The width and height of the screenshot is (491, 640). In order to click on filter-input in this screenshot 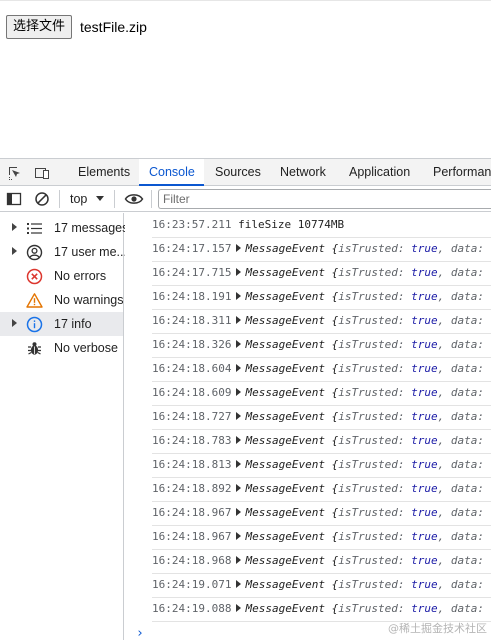, I will do `click(324, 199)`.